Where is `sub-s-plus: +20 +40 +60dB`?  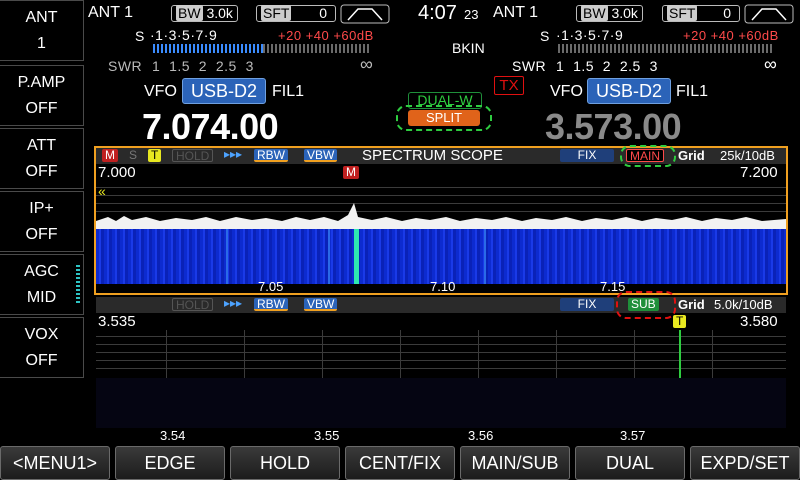 sub-s-plus: +20 +40 +60dB is located at coordinates (731, 35).